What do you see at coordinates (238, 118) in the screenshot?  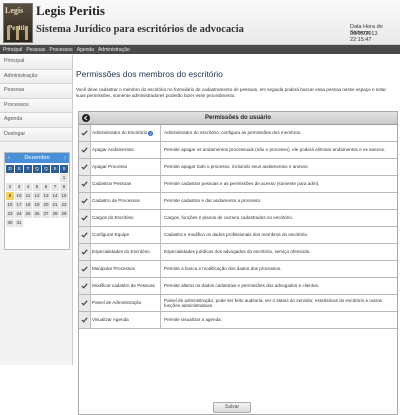 I see `permissions-table-header: Permissões do usuário` at bounding box center [238, 118].